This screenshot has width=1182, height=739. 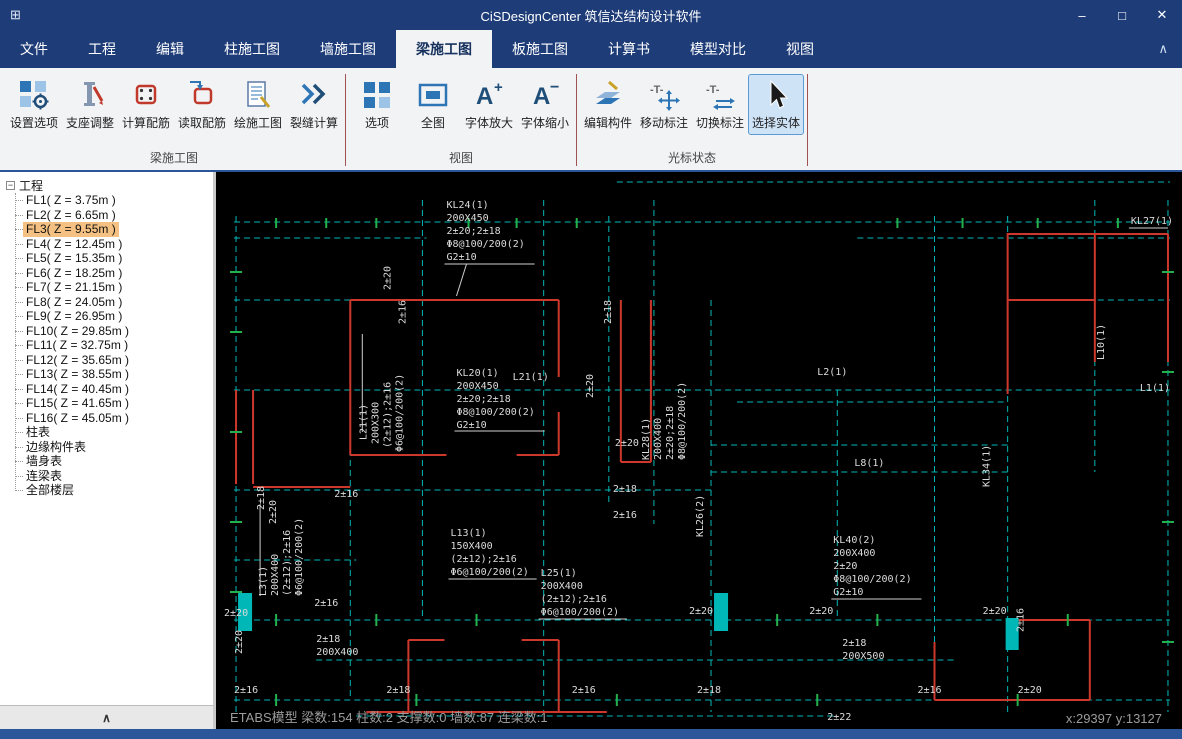 I want to click on tree-root: − 工程, so click(x=108, y=185).